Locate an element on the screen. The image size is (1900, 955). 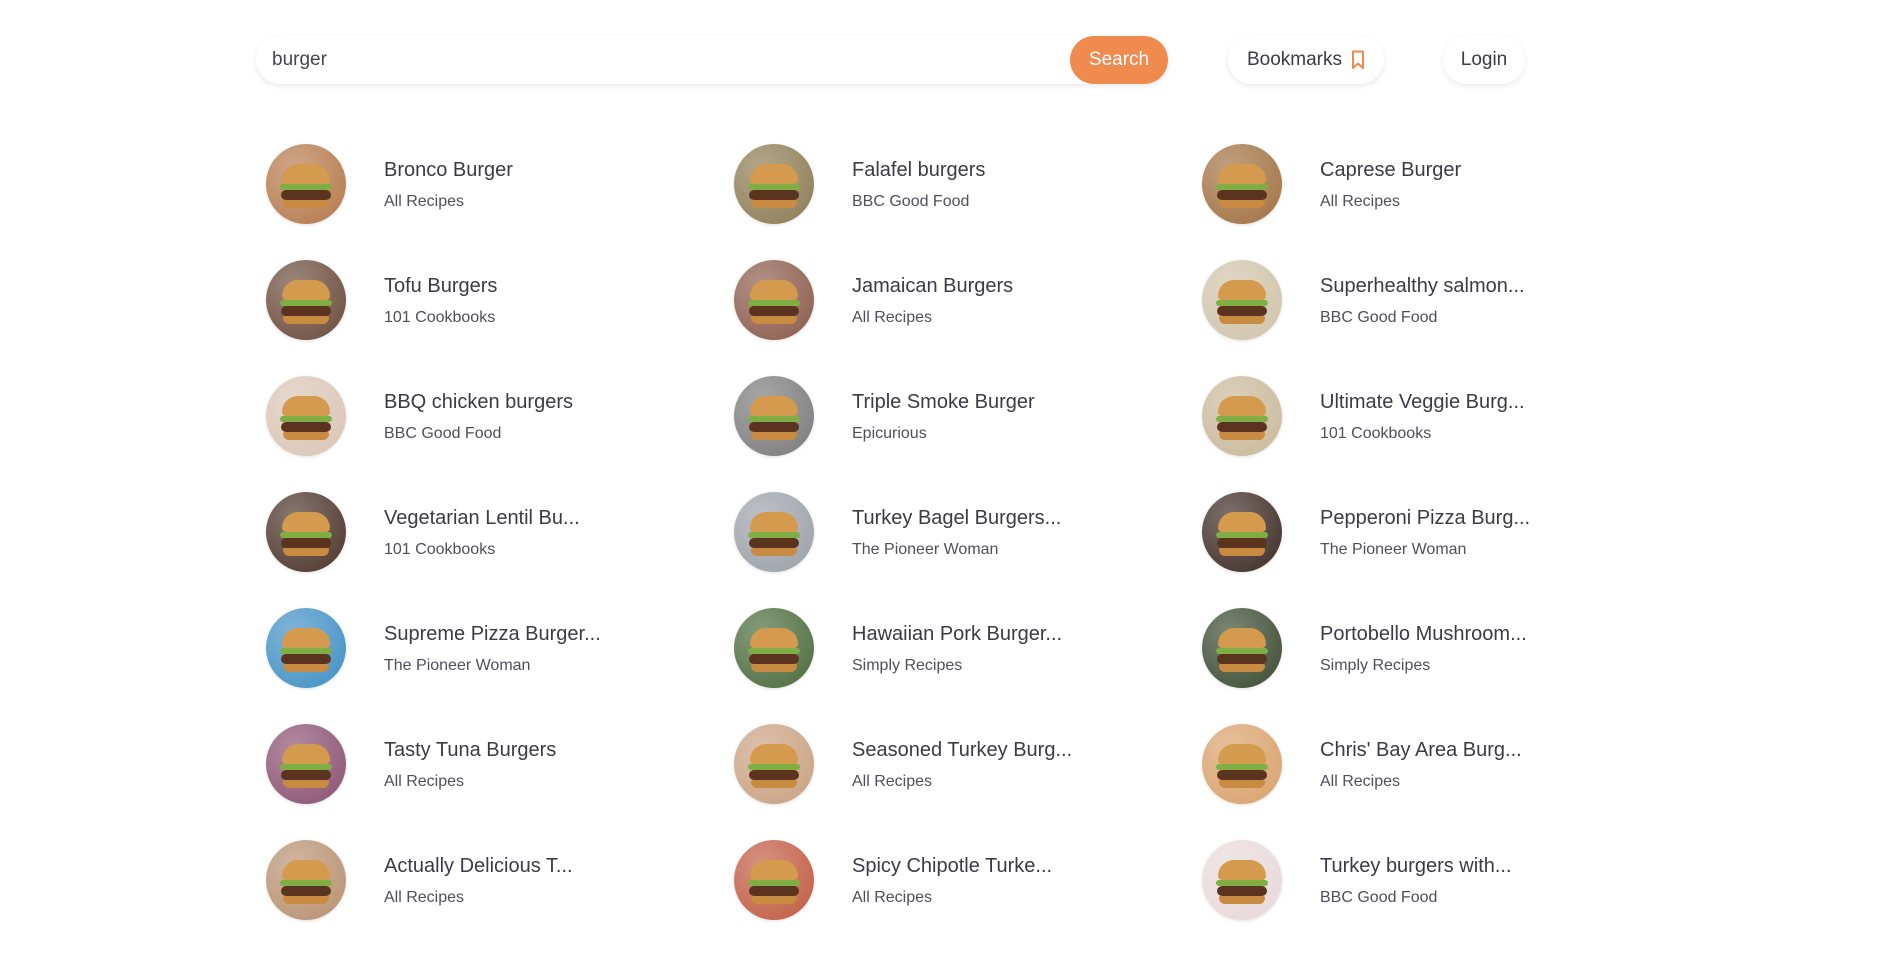
recipe-title: BBQ chicken burgers is located at coordinates (478, 401).